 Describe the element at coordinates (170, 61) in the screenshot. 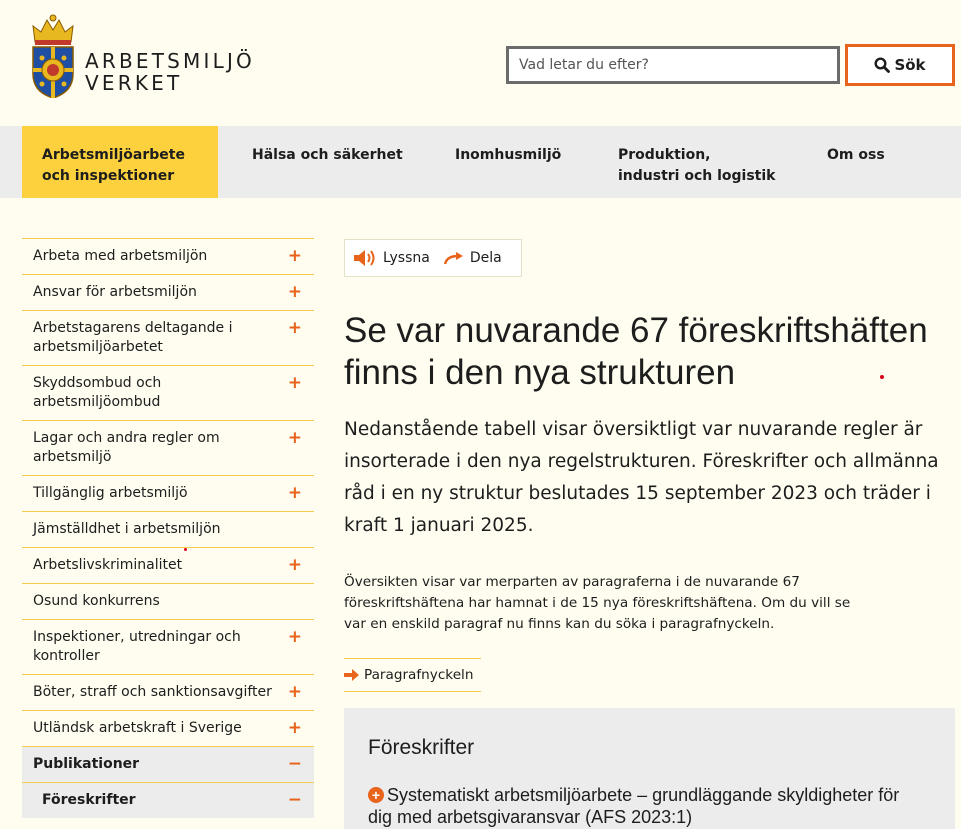

I see `logo-line-1: ARBETSMILJÖ` at that location.